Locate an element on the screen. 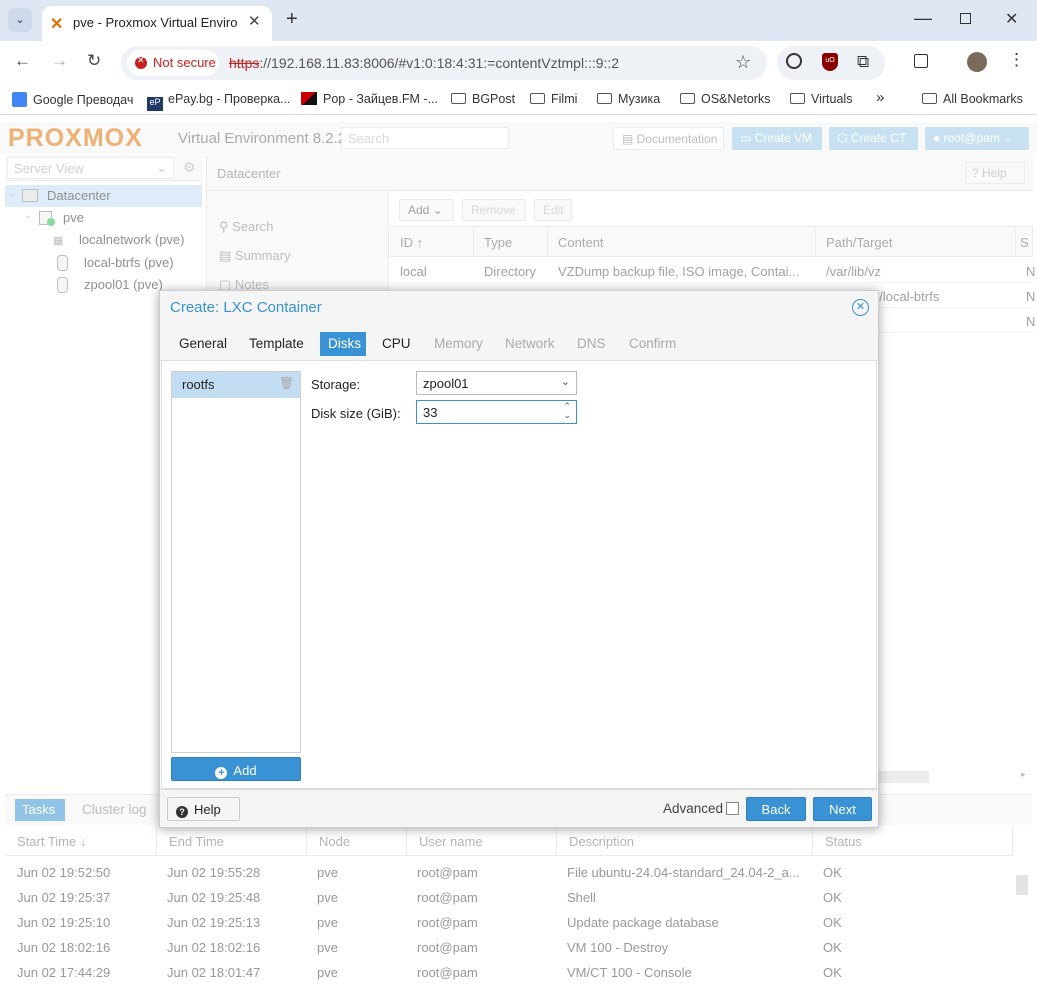  reload-icon: ↻ is located at coordinates (94, 61).